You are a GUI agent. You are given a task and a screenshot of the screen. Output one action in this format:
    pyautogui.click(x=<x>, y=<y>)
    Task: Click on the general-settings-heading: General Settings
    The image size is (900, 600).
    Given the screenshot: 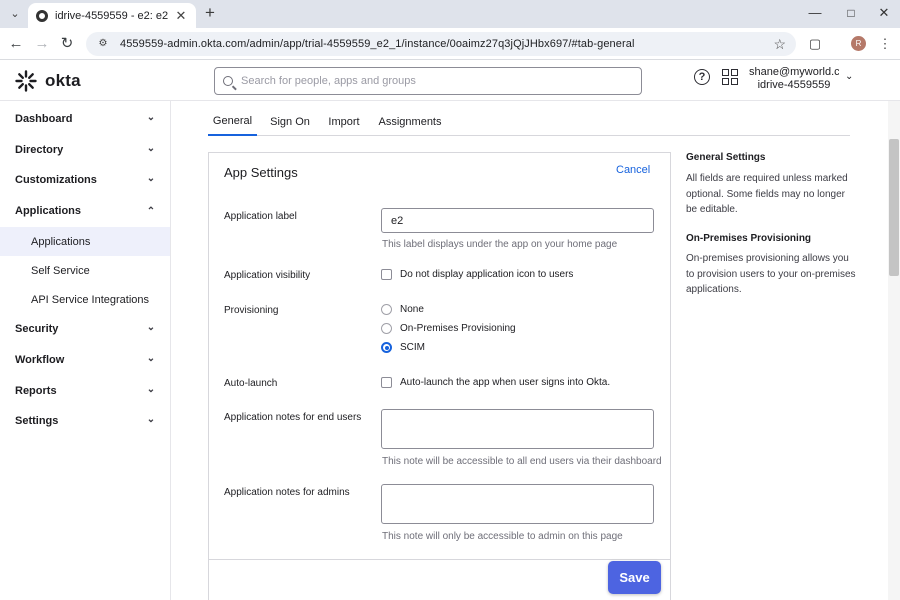 What is the action you would take?
    pyautogui.click(x=726, y=157)
    